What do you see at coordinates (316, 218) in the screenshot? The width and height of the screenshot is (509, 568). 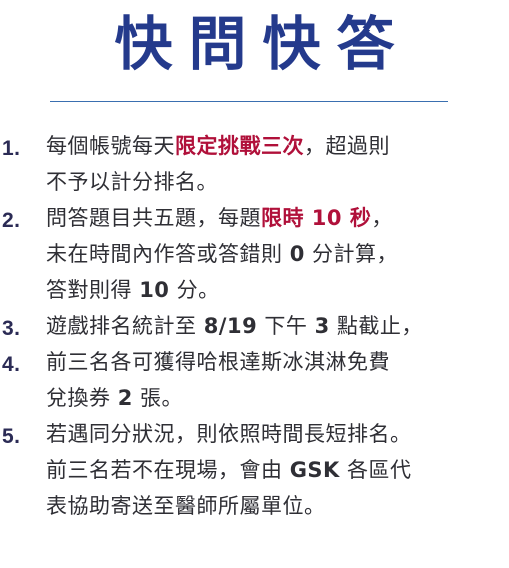 I see `highlight-text: 限時 10 秒` at bounding box center [316, 218].